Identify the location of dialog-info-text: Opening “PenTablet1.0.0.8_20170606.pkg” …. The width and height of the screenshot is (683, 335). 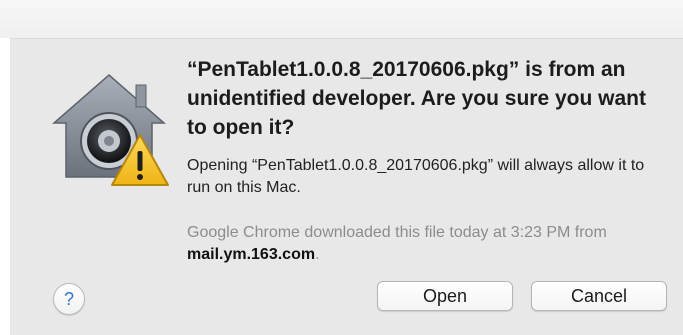
(416, 176).